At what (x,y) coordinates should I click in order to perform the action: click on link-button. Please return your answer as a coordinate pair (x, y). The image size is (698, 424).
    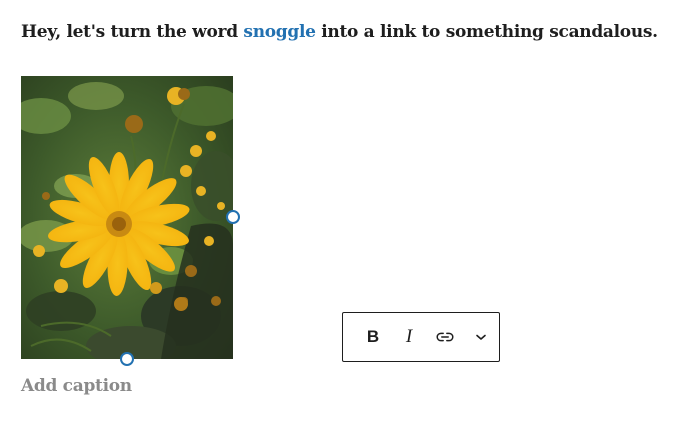
    Looking at the image, I should click on (445, 337).